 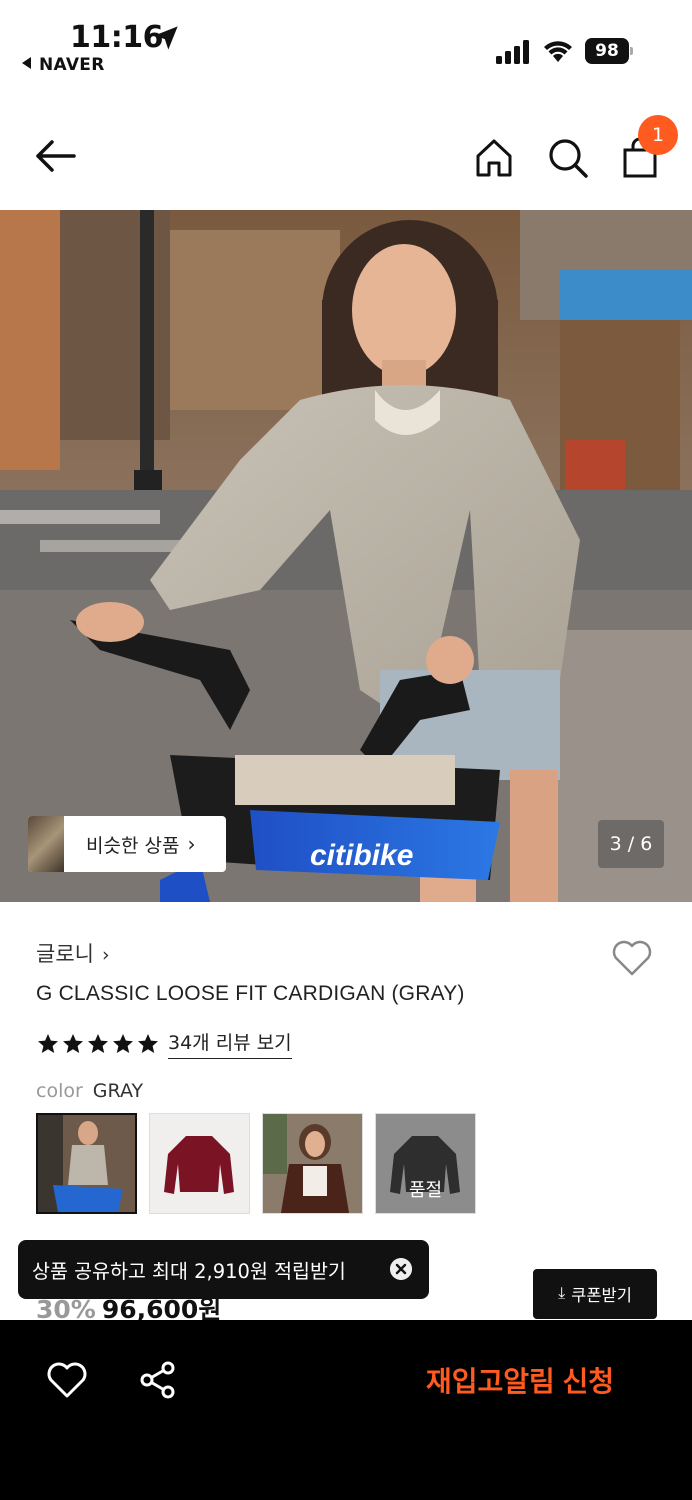 I want to click on share-reward-toast: 상품 공유하고 최대 2,910원 적립받기, so click(x=223, y=1269).